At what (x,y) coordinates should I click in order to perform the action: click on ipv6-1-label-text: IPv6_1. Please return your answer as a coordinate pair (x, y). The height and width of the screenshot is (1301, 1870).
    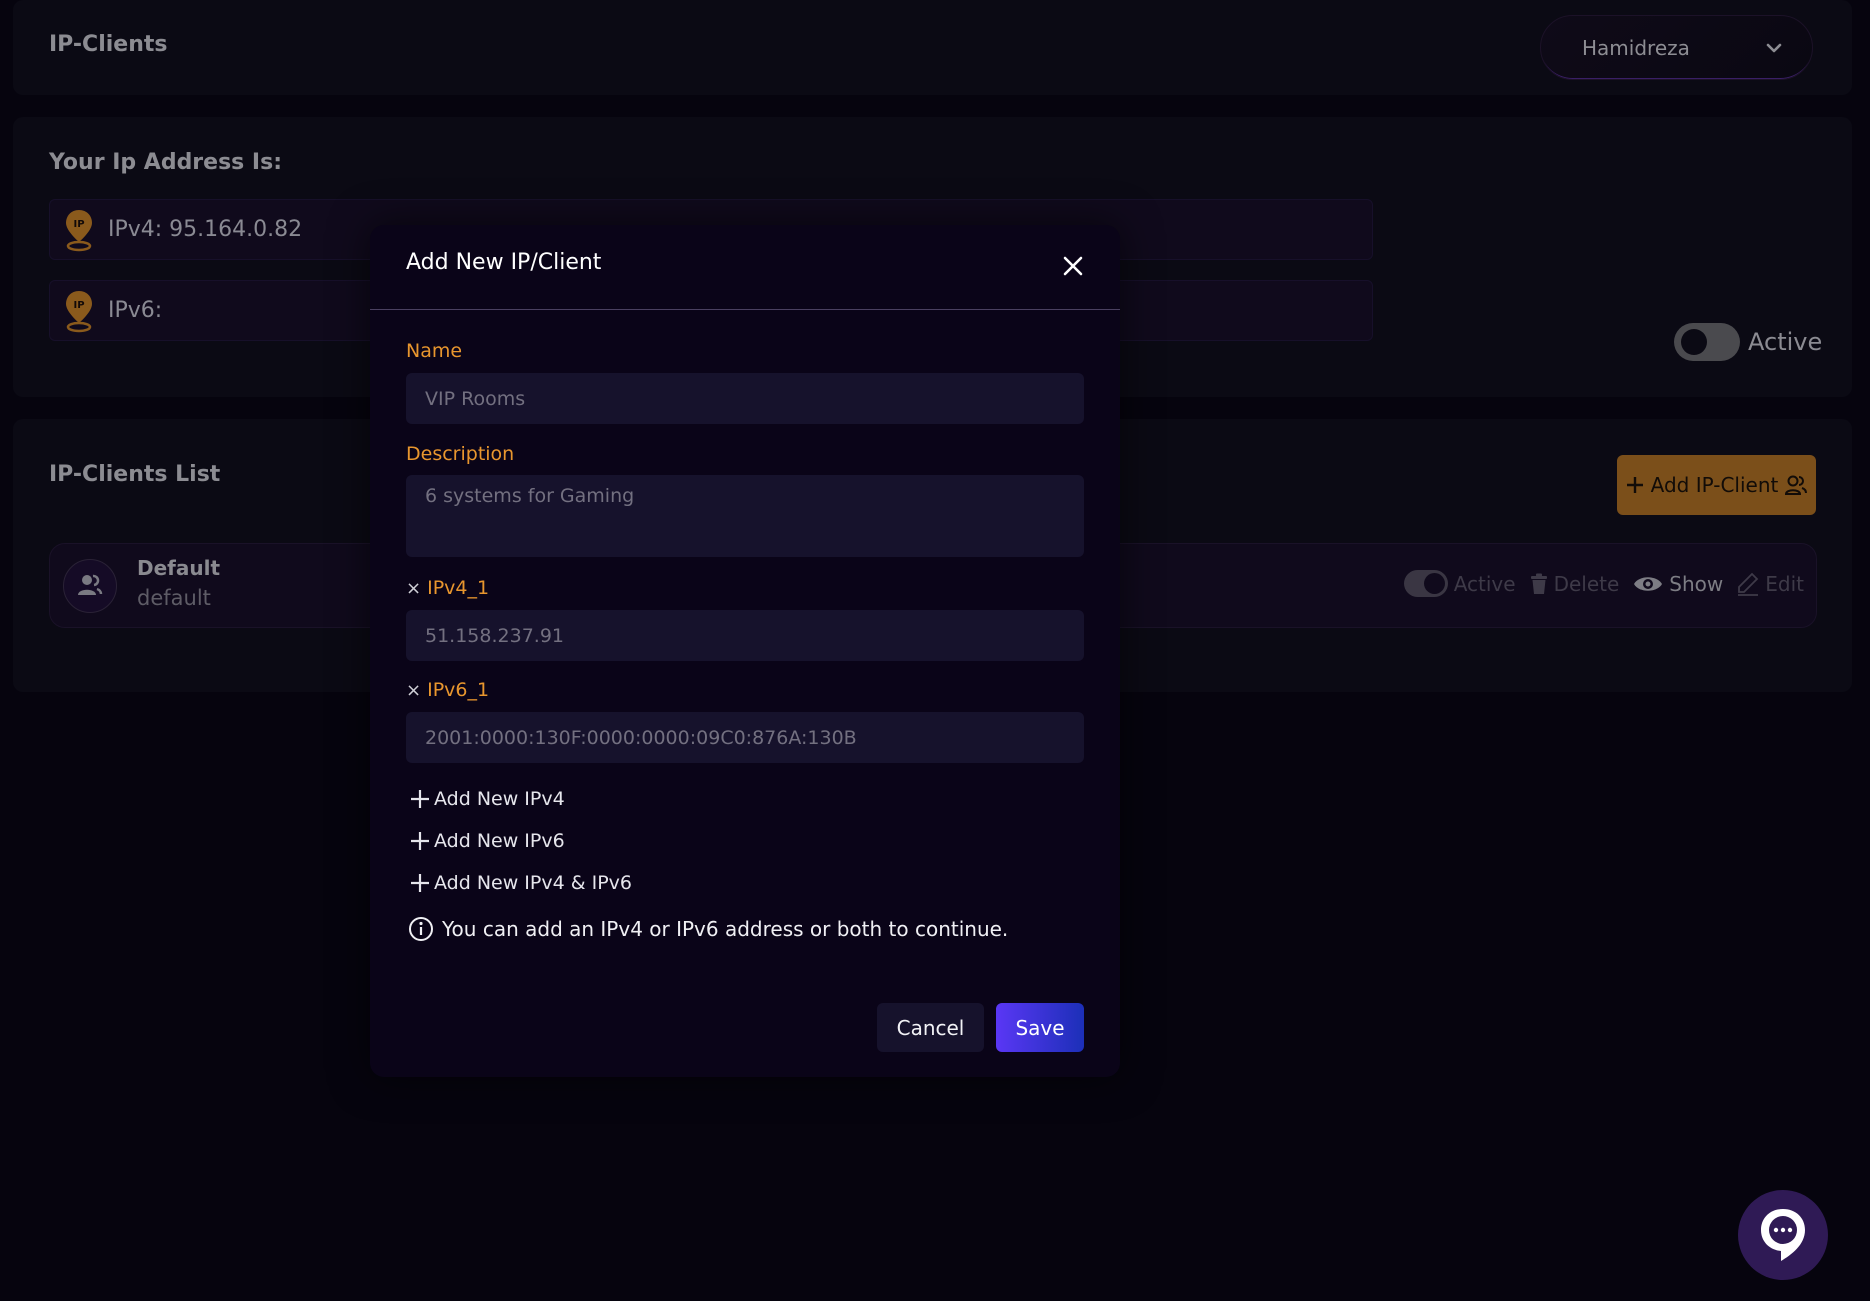
    Looking at the image, I should click on (458, 690).